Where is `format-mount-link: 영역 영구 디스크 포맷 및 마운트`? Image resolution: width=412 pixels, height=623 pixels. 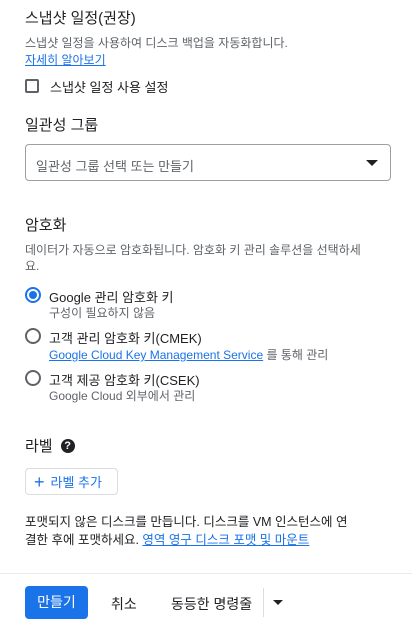 format-mount-link: 영역 영구 디스크 포맷 및 마운트 is located at coordinates (225, 540).